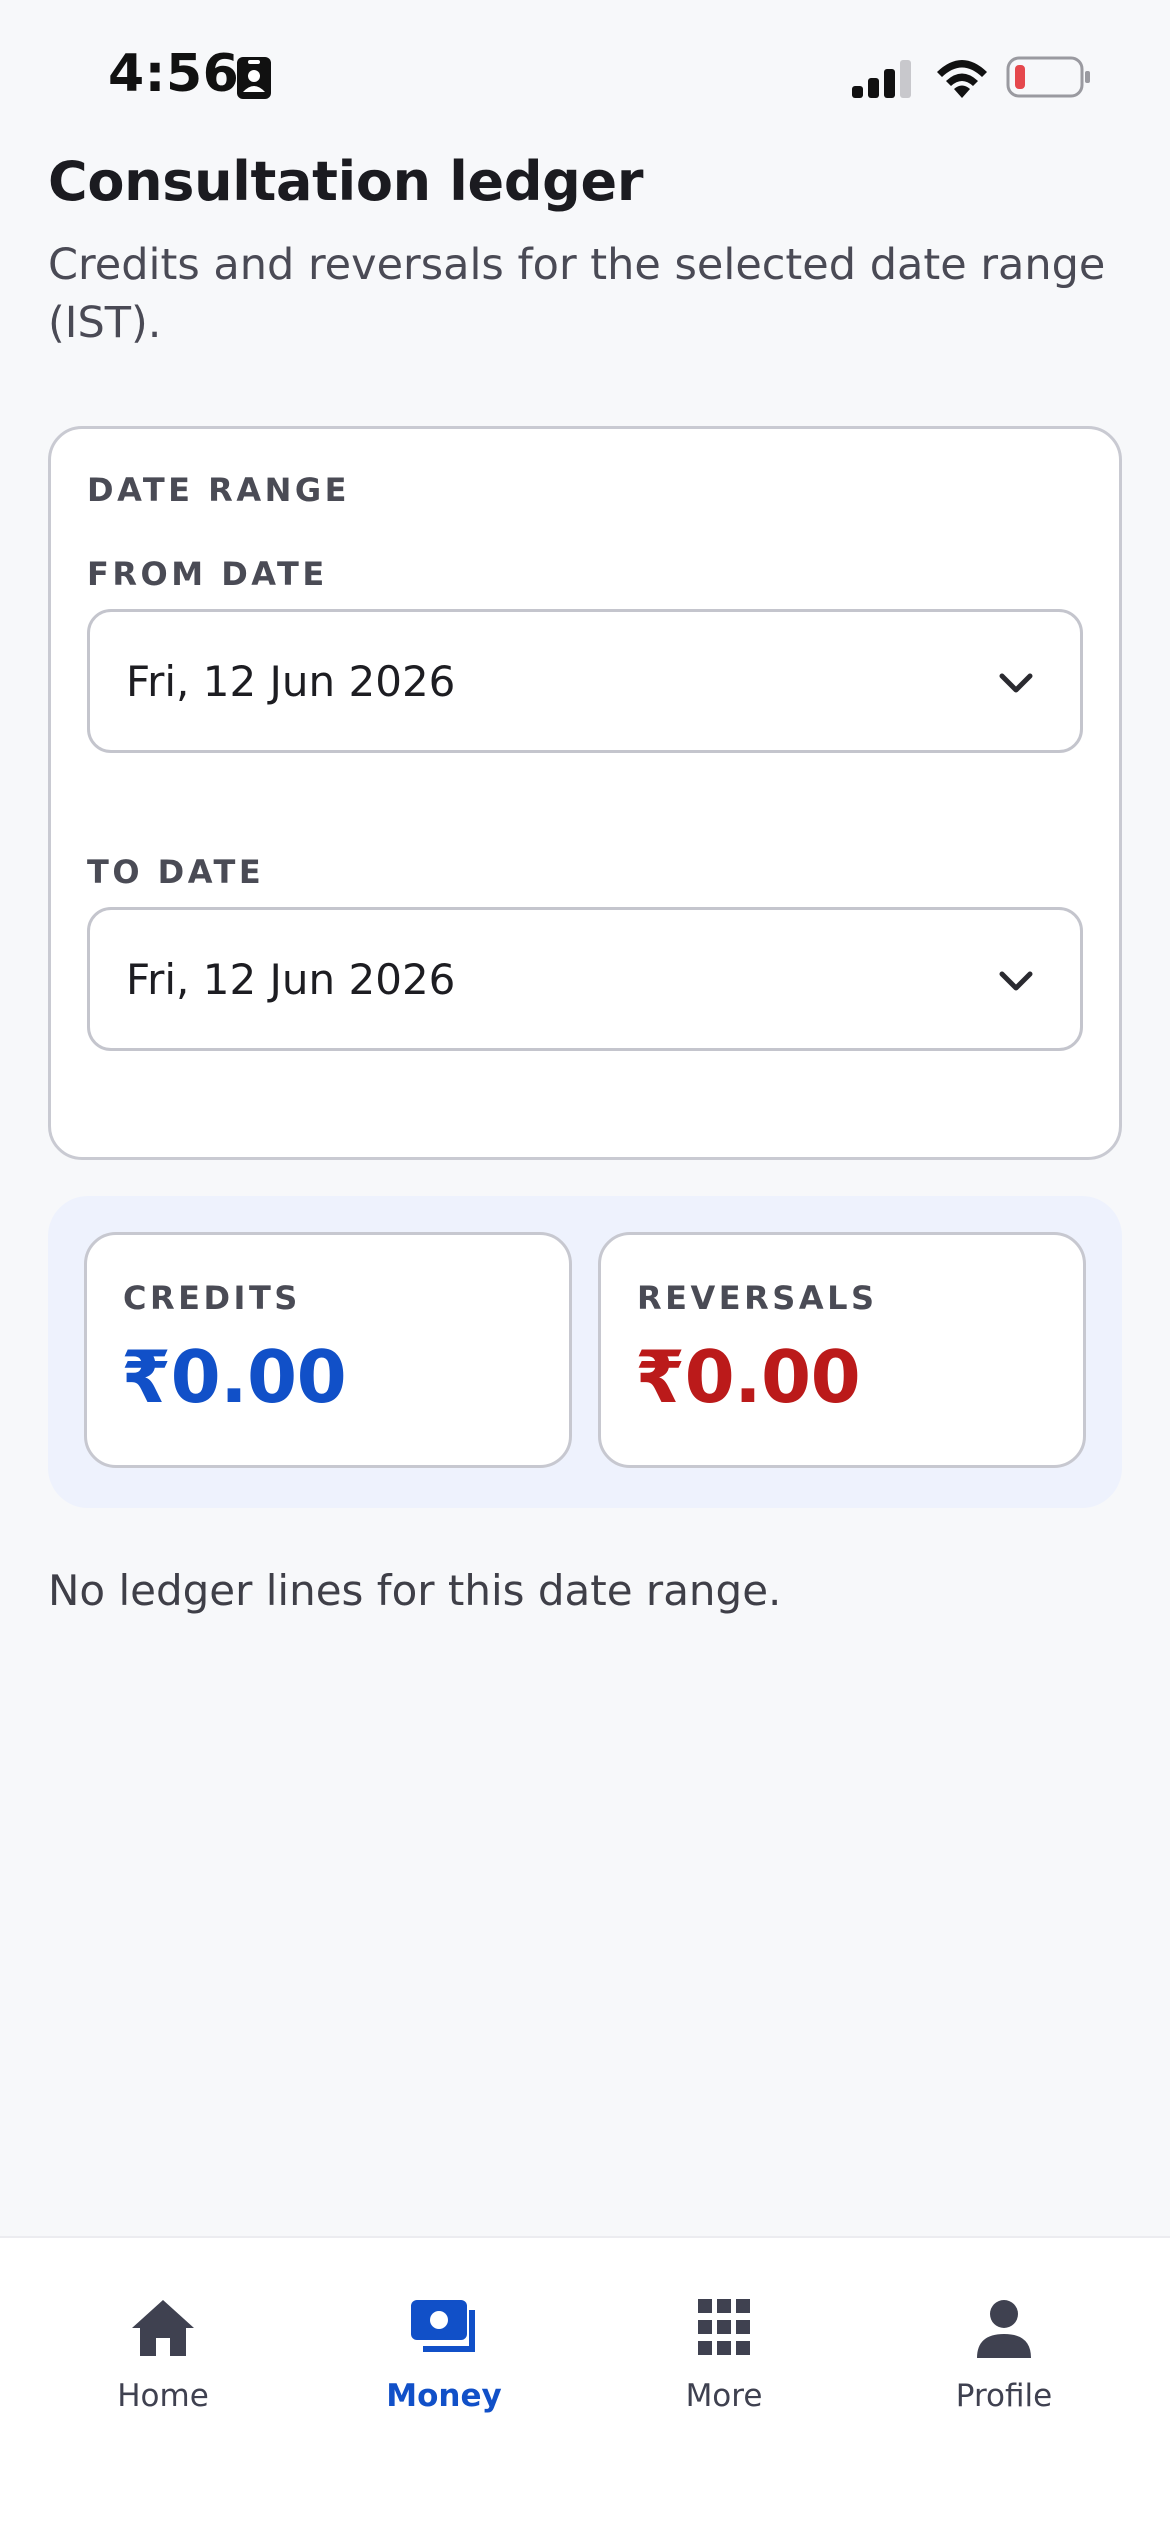 The image size is (1170, 2532). What do you see at coordinates (1048, 77) in the screenshot?
I see `battery-low-icon` at bounding box center [1048, 77].